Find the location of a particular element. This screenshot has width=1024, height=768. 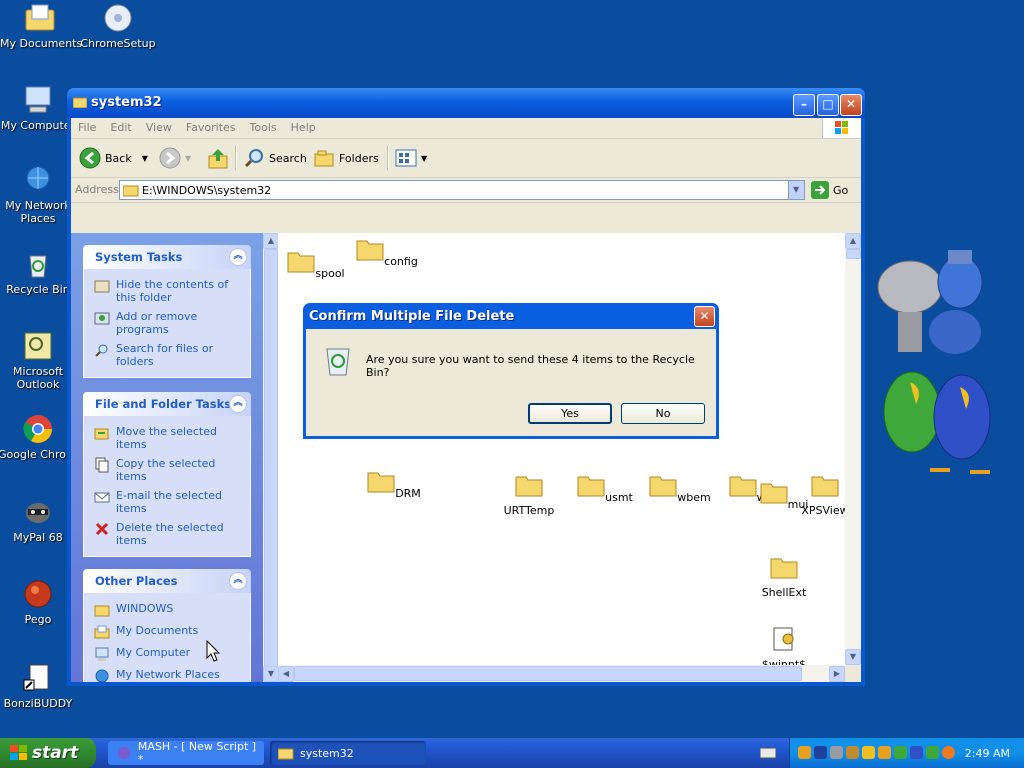

dialog-titlebar: Confirm Multiple File Delete ✕ is located at coordinates (511, 316).